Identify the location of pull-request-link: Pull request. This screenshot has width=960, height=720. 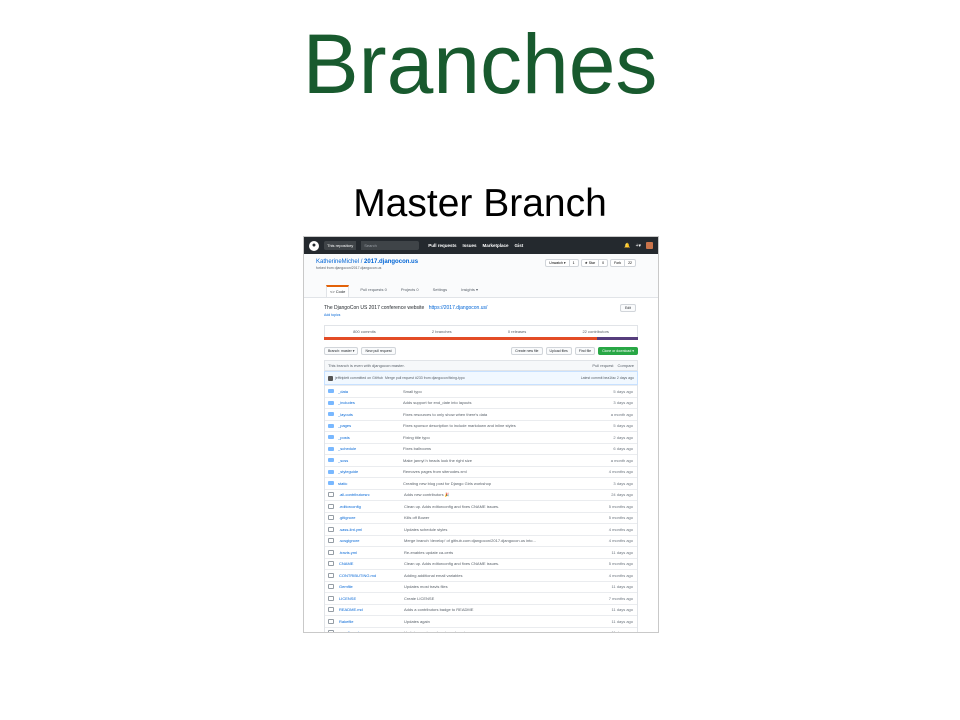
(602, 365).